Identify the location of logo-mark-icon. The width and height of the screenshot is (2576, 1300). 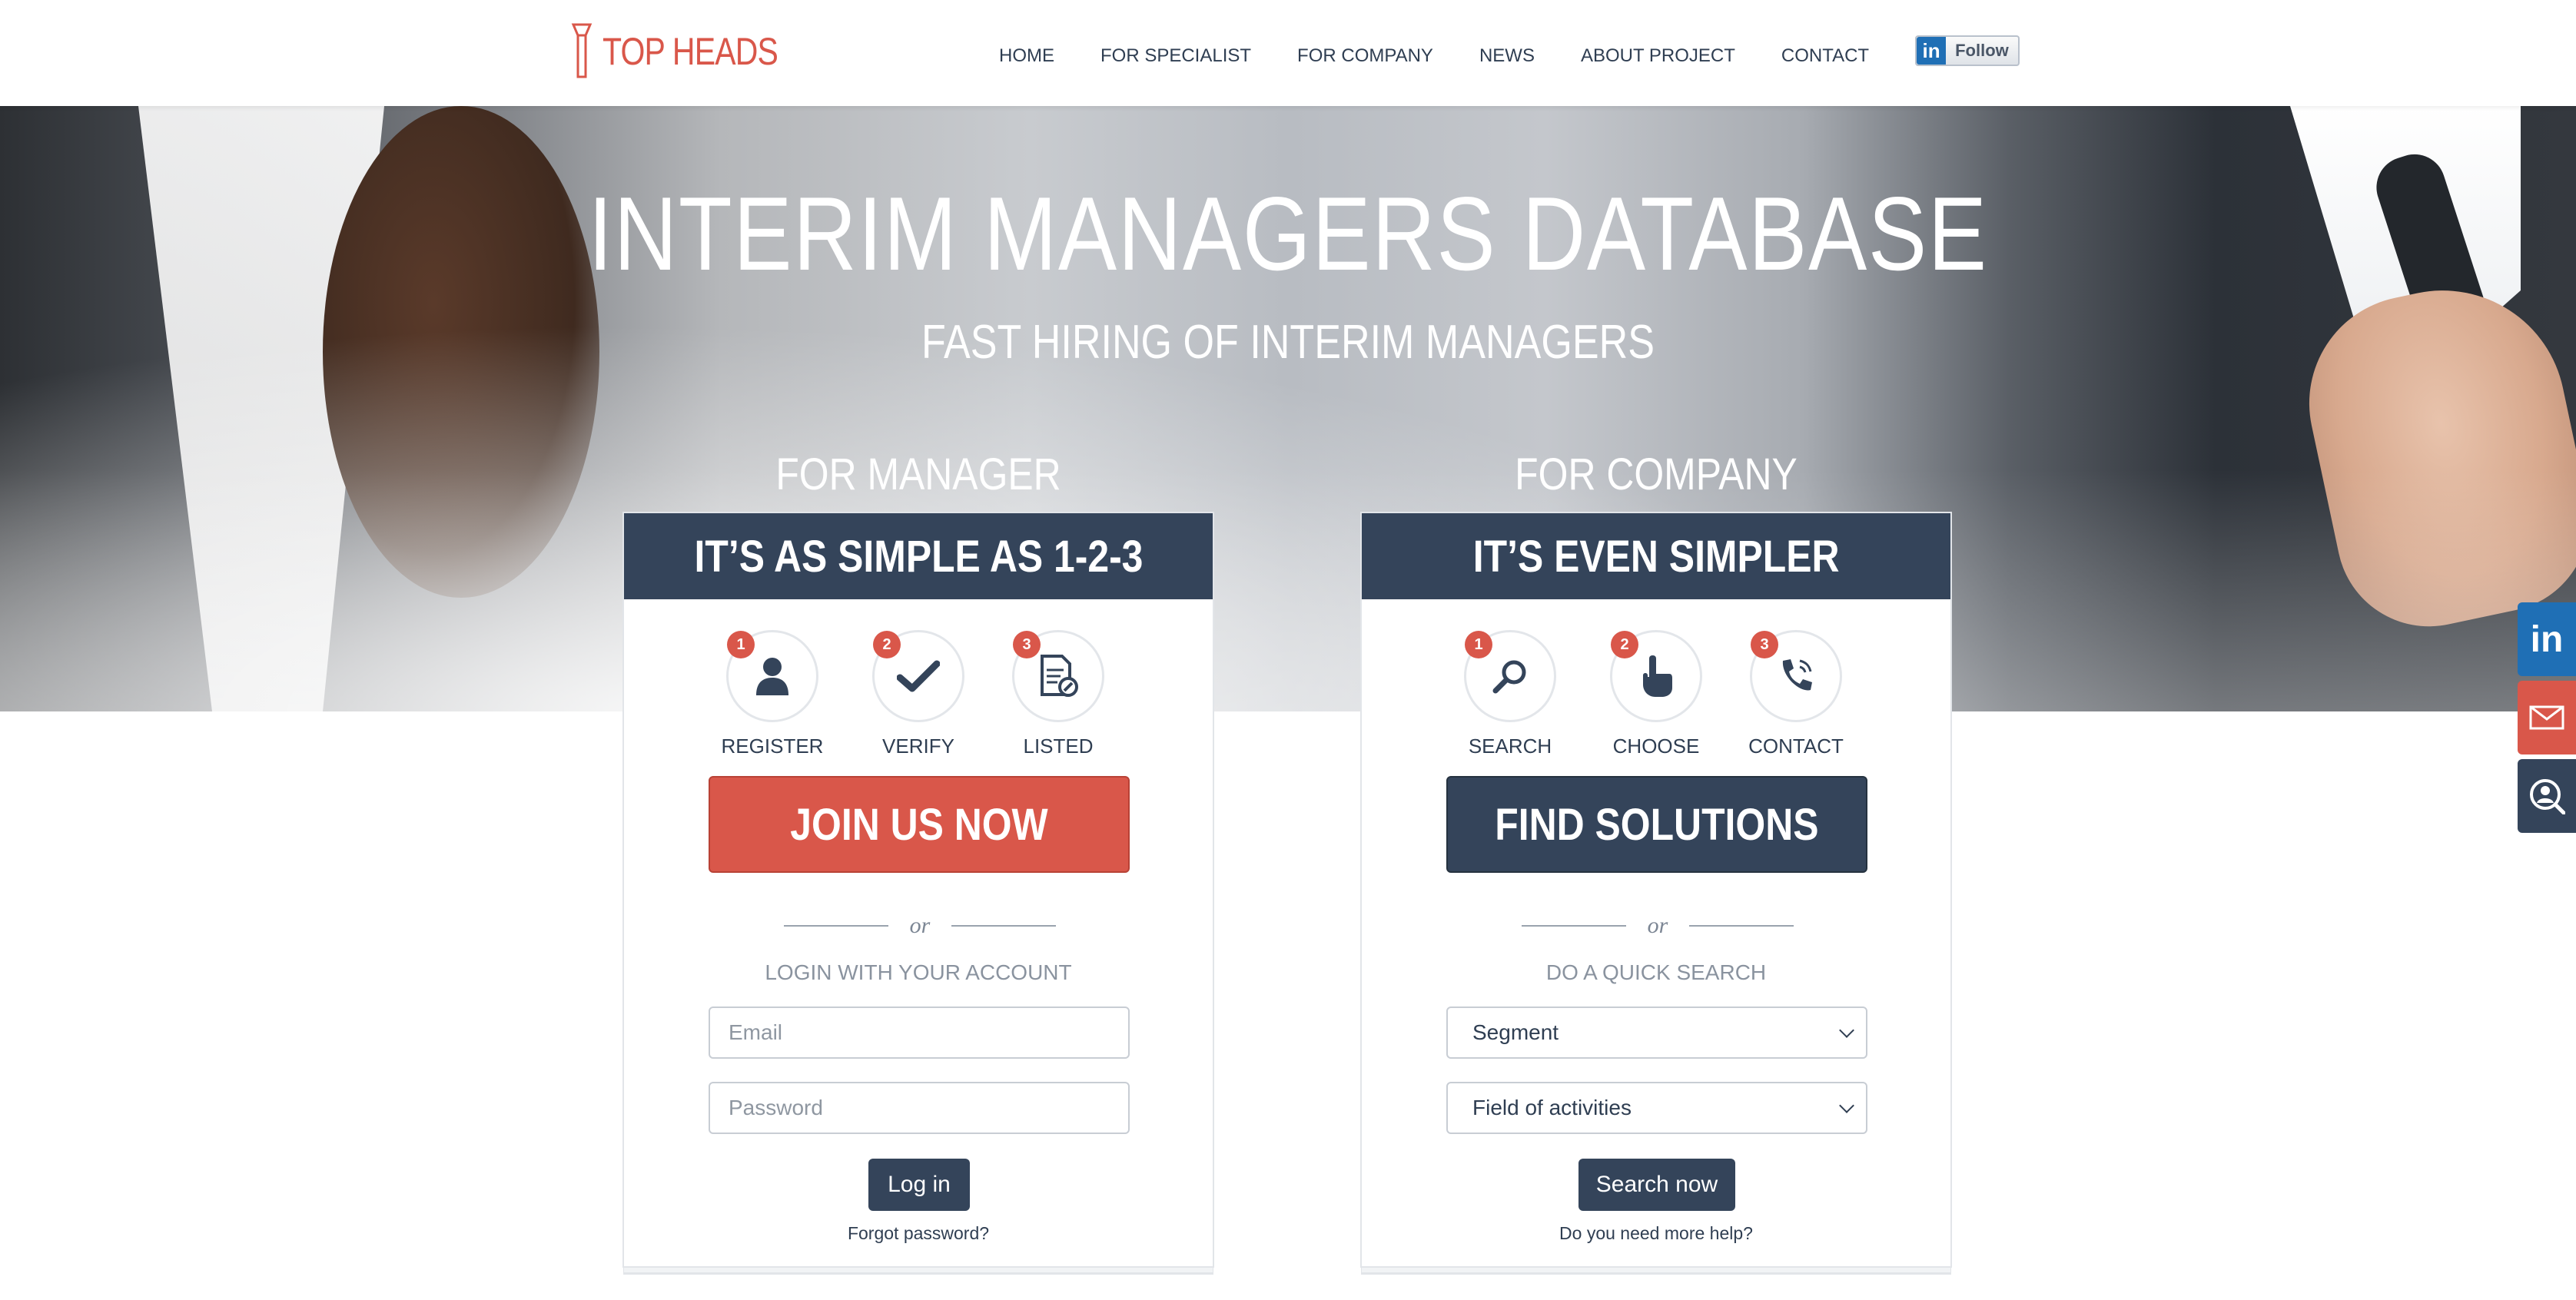
(582, 50).